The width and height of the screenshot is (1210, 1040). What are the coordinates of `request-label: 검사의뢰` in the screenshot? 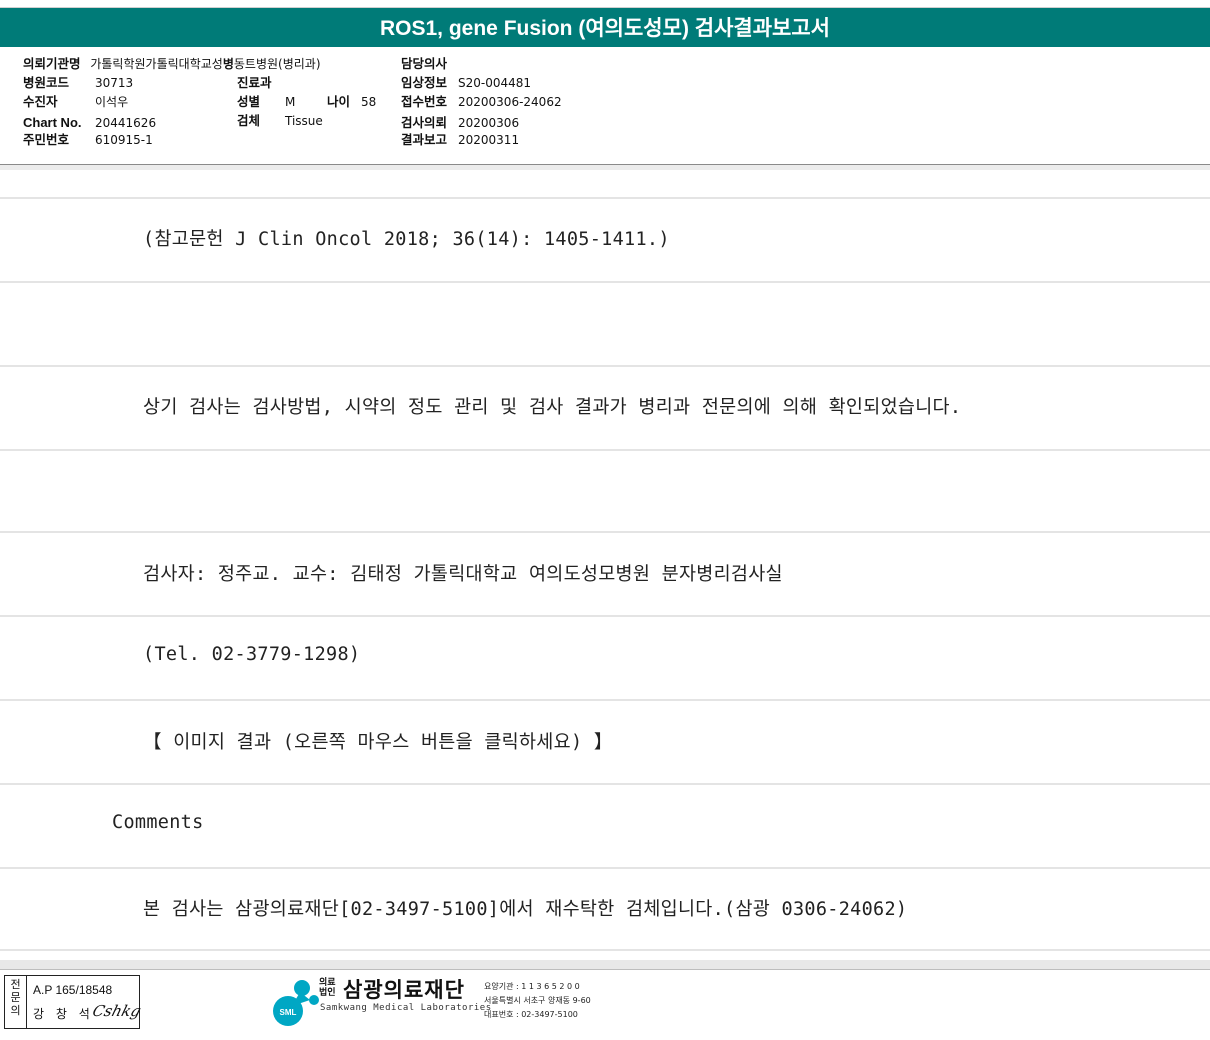 It's located at (424, 122).